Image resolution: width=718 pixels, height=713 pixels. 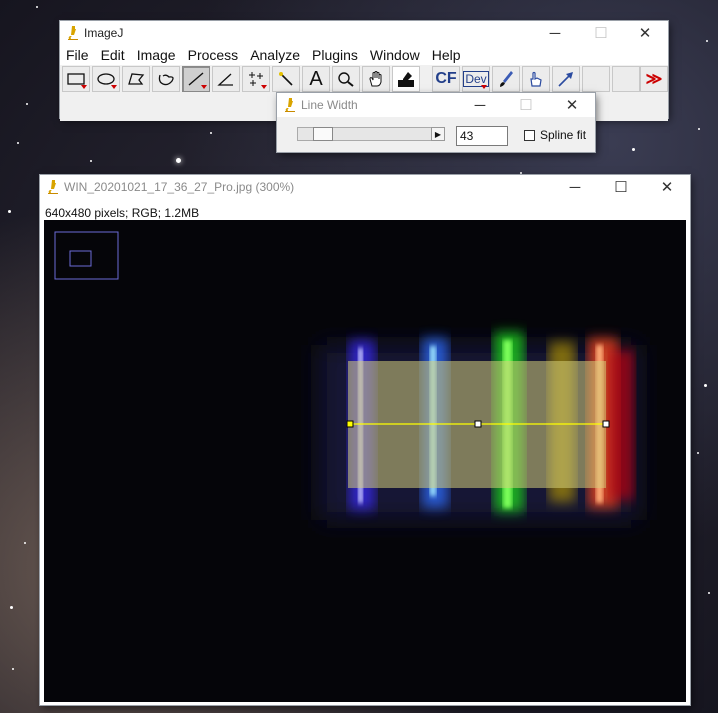 I want to click on wand-icon, so click(x=286, y=79).